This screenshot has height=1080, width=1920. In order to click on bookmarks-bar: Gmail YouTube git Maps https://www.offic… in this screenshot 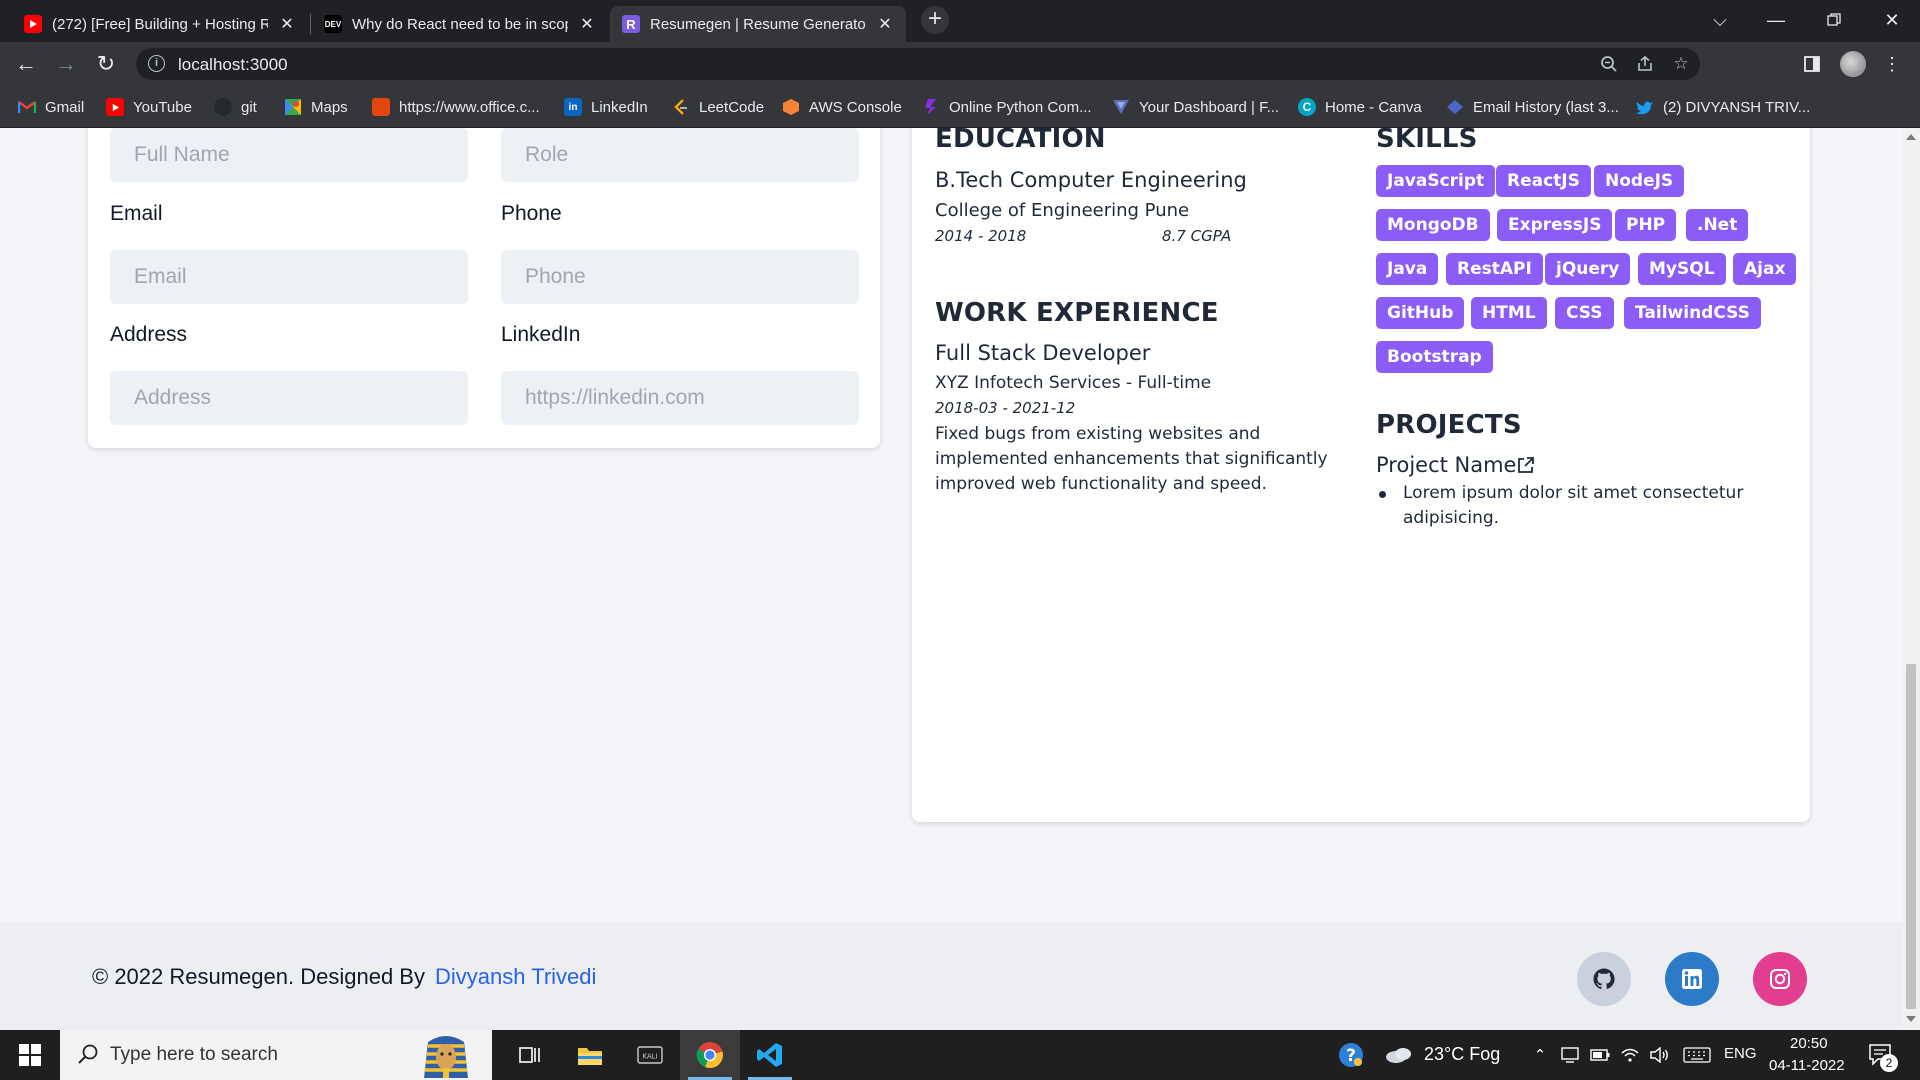, I will do `click(960, 107)`.